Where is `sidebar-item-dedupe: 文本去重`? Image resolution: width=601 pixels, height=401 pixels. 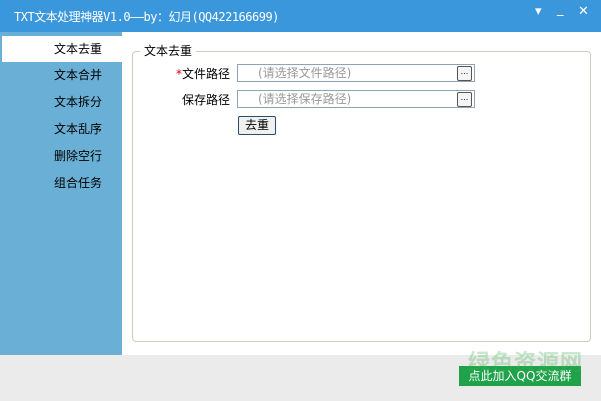
sidebar-item-dedupe: 文本去重 is located at coordinates (62, 49).